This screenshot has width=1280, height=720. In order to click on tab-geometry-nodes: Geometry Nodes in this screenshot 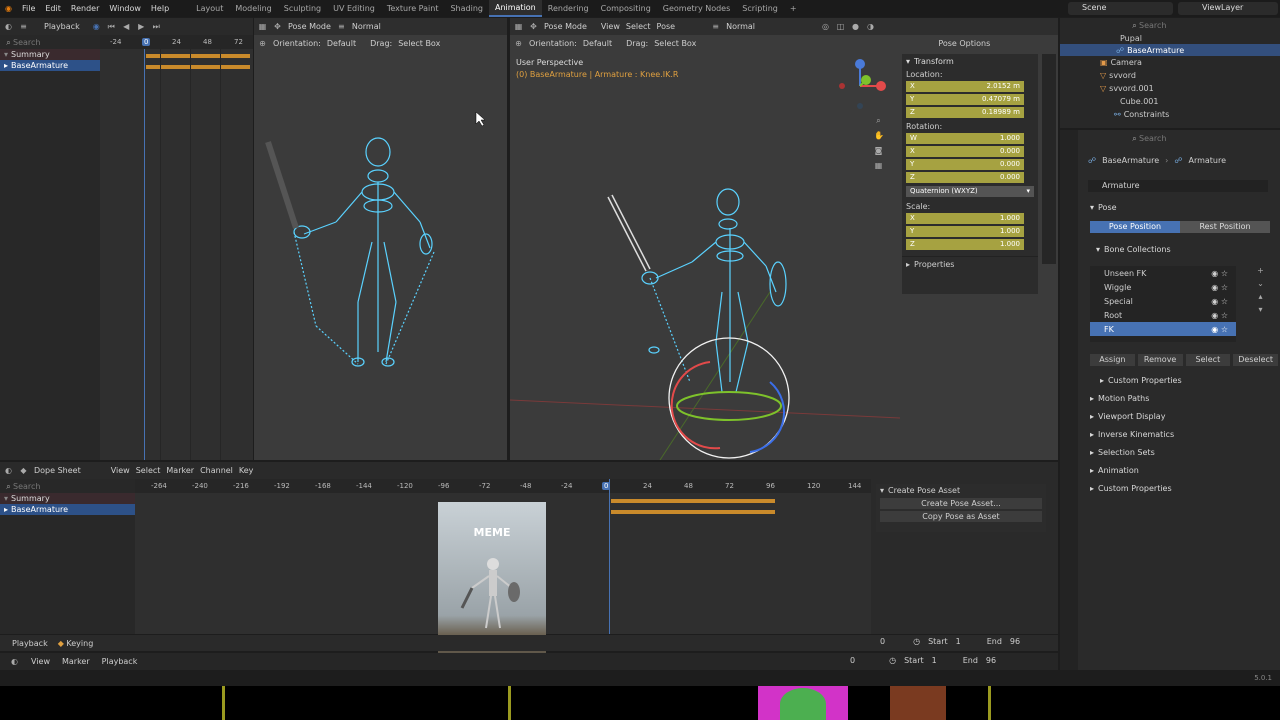, I will do `click(696, 8)`.